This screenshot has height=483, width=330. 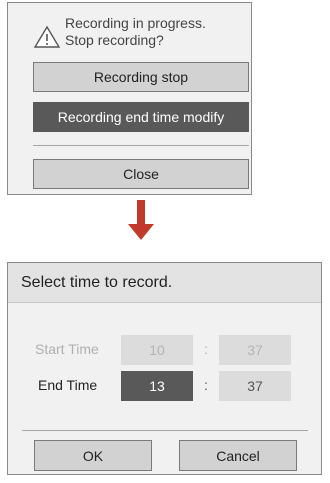 What do you see at coordinates (157, 386) in the screenshot?
I see `end-hour-field: 13` at bounding box center [157, 386].